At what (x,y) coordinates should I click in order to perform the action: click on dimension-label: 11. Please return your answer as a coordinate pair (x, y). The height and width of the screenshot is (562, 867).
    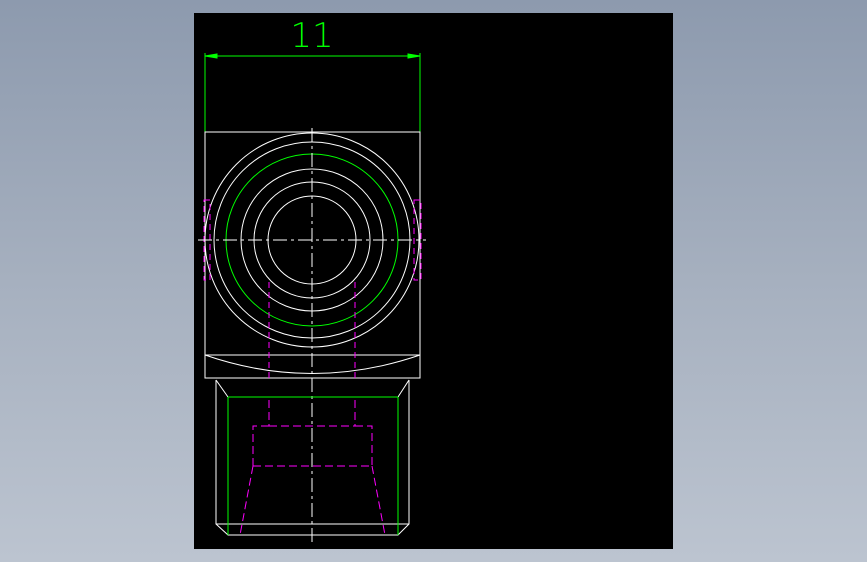
    Looking at the image, I should click on (311, 36).